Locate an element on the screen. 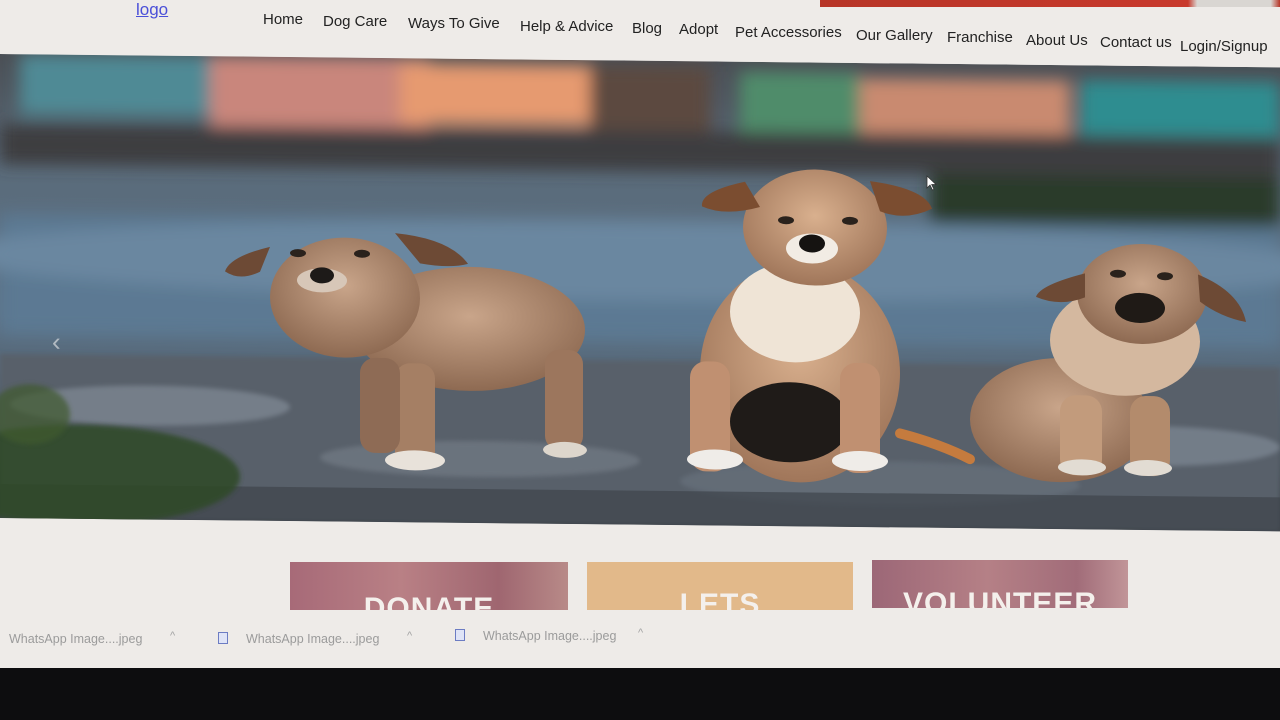  volunteer-card: VOLUNTEER is located at coordinates (1000, 584).